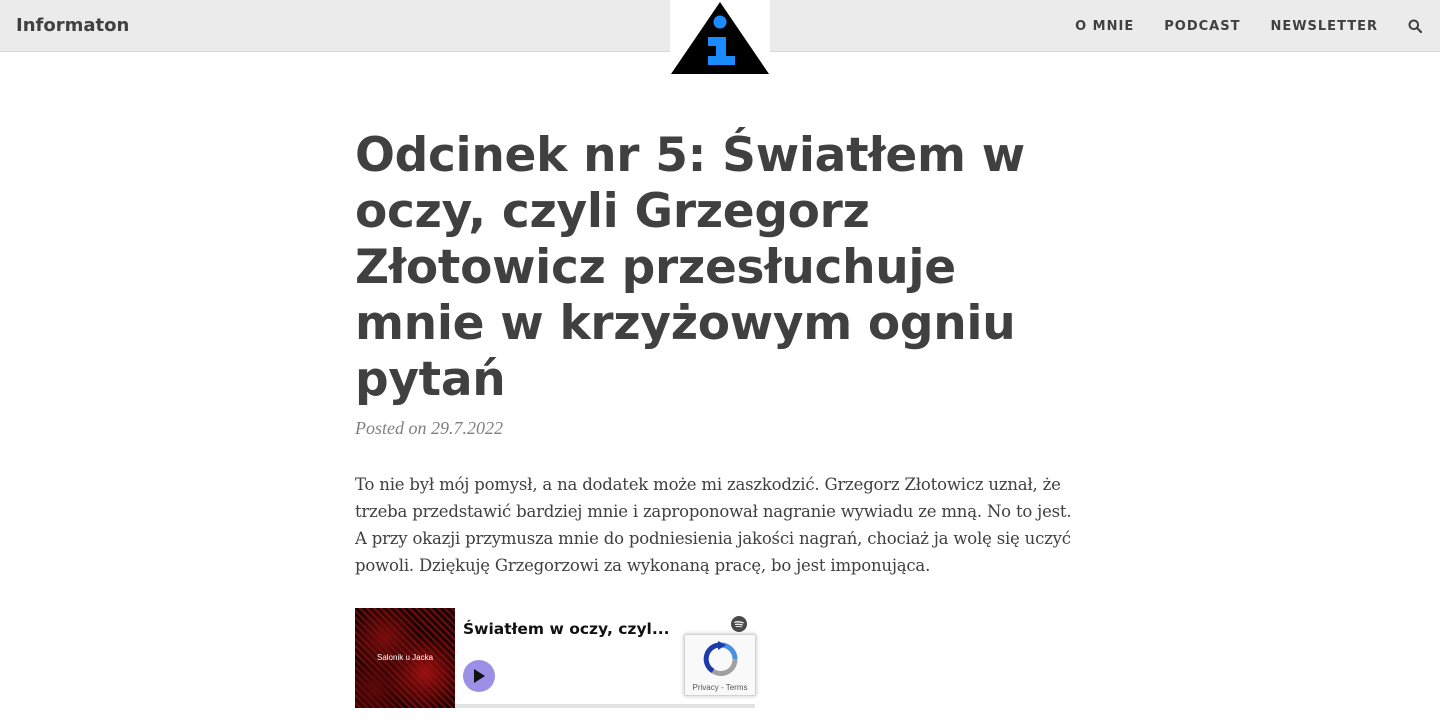 This screenshot has width=1440, height=720. Describe the element at coordinates (1104, 26) in the screenshot. I see `nav-item-o-mnie: O MNIE` at that location.